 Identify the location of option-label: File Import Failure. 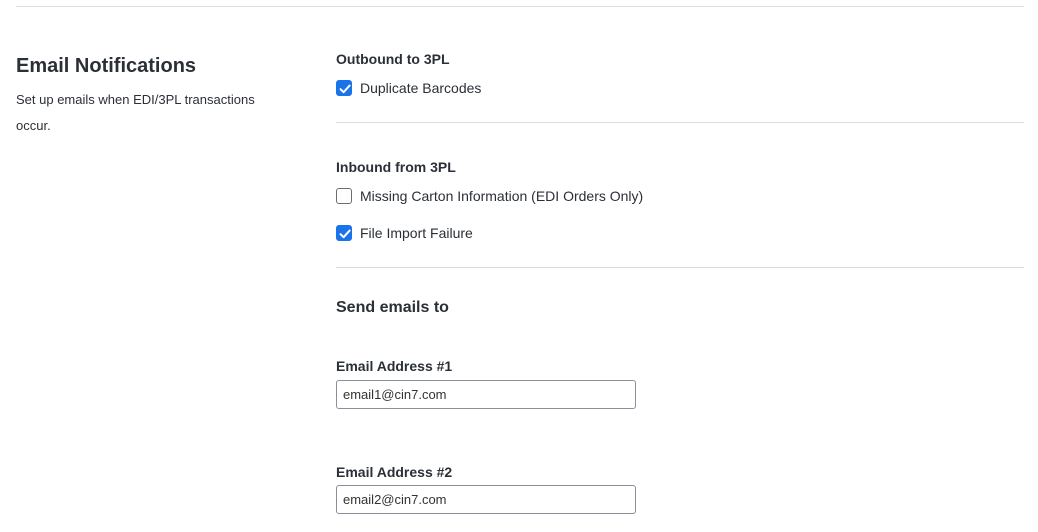
(416, 233).